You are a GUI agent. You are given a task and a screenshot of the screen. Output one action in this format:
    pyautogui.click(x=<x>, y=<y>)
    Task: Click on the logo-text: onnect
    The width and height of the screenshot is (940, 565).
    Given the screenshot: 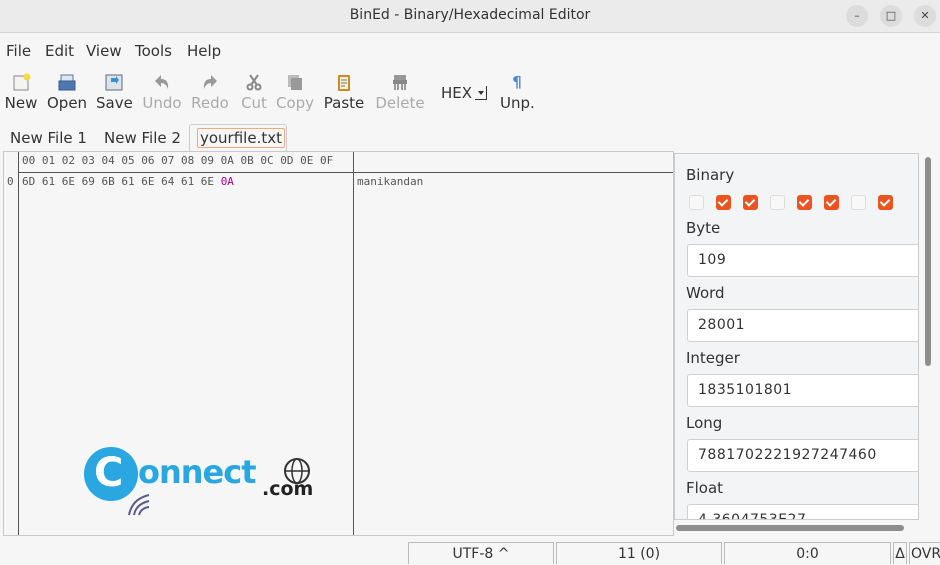 What is the action you would take?
    pyautogui.click(x=197, y=472)
    